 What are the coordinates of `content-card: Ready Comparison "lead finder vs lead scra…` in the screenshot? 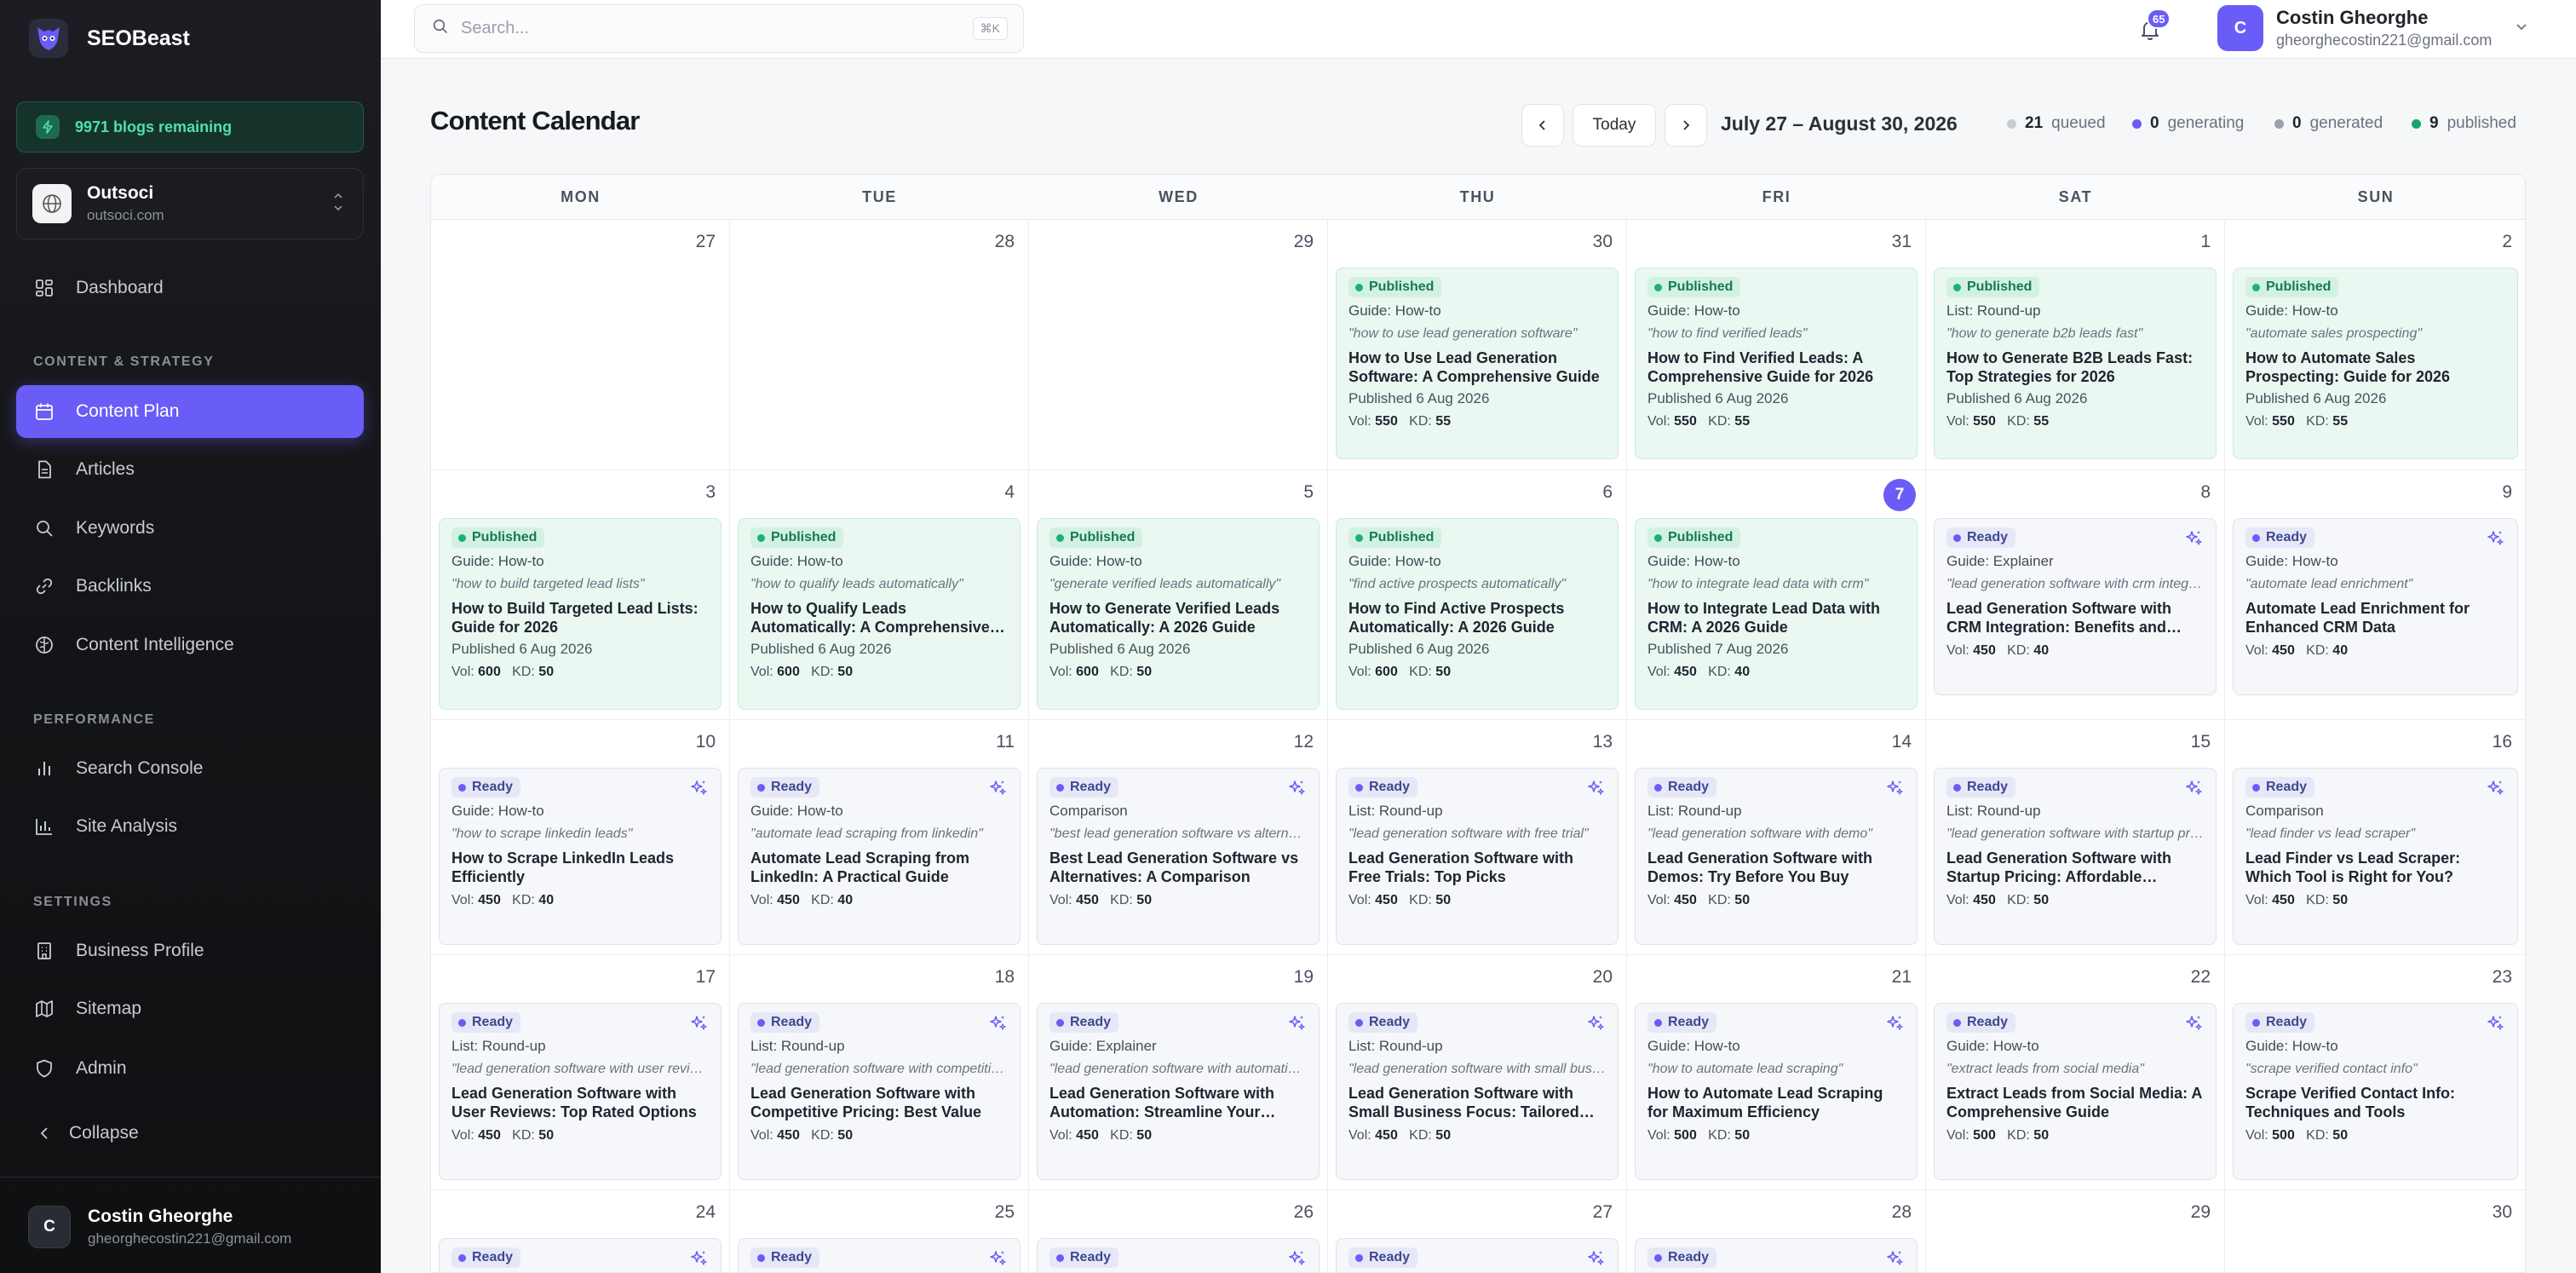 It's located at (2376, 856).